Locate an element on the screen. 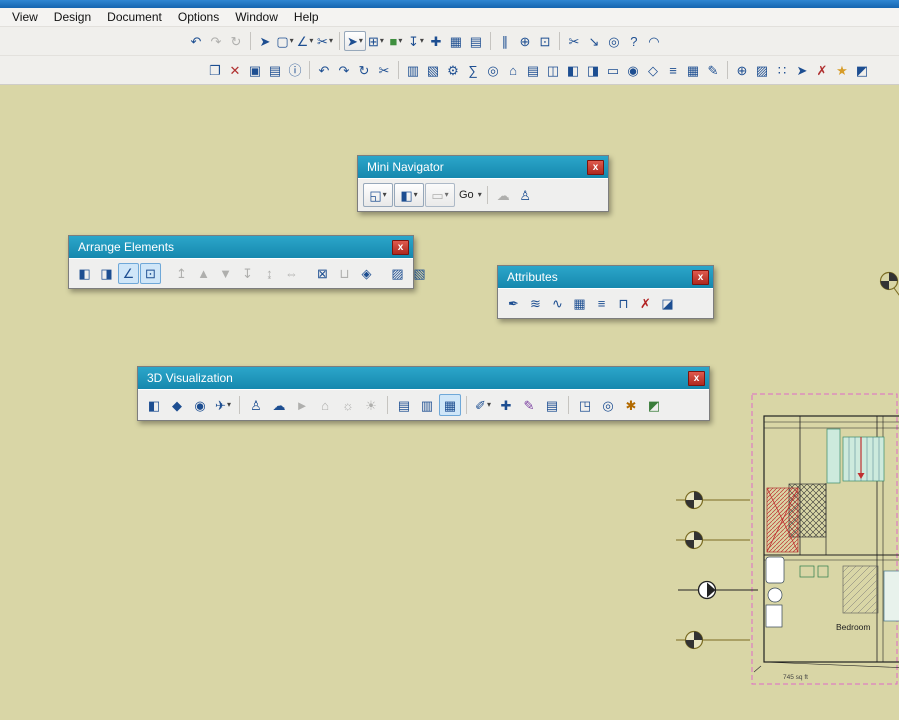 This screenshot has width=899, height=720. lock-icon: ⊠ is located at coordinates (322, 273).